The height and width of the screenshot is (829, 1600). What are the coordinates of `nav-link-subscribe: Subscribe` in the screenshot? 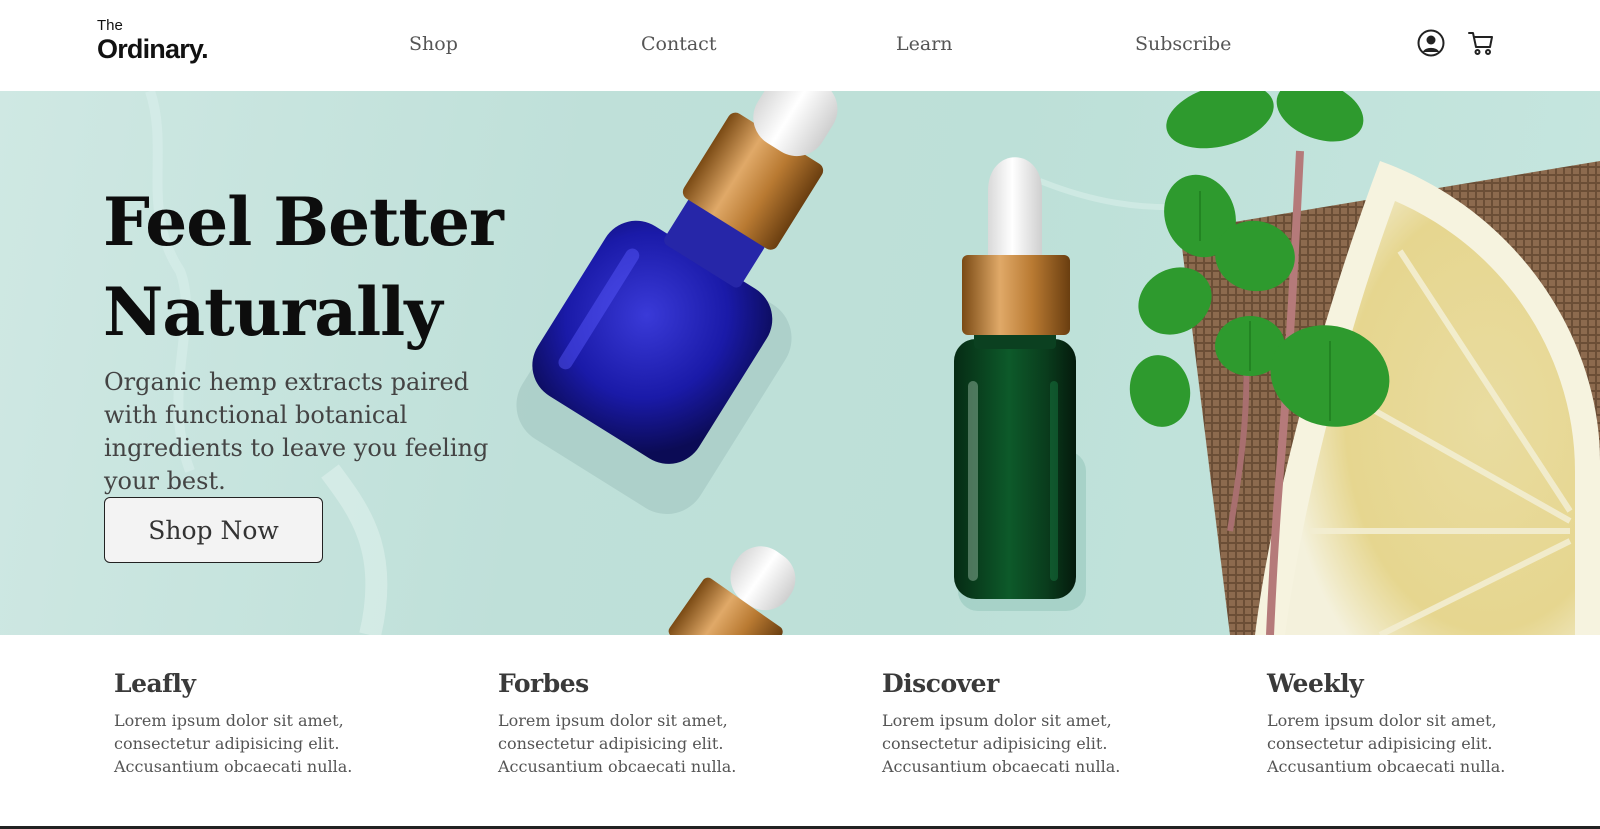 It's located at (1183, 44).